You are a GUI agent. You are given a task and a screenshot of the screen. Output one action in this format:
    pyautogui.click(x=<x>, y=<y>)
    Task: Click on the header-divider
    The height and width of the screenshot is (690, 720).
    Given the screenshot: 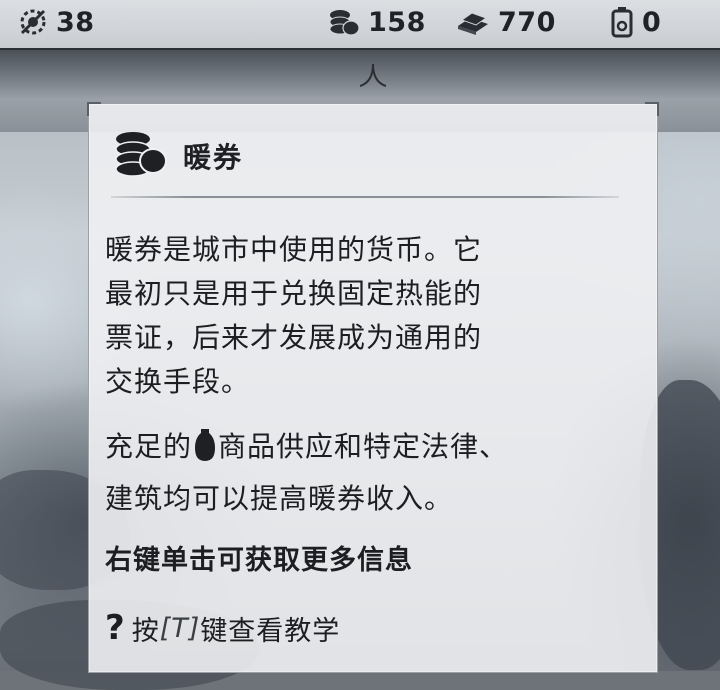 What is the action you would take?
    pyautogui.click(x=365, y=197)
    